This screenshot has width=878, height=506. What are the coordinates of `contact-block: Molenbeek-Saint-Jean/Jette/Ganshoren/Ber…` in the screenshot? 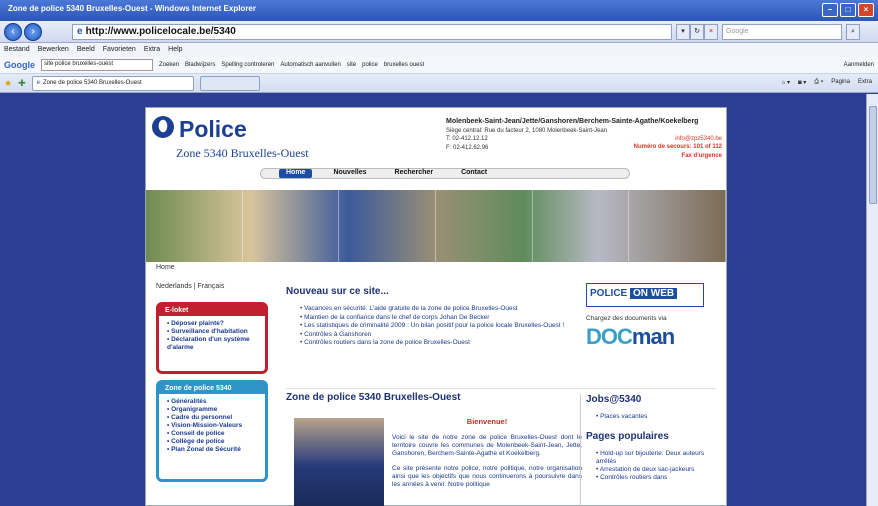 It's located at (584, 138).